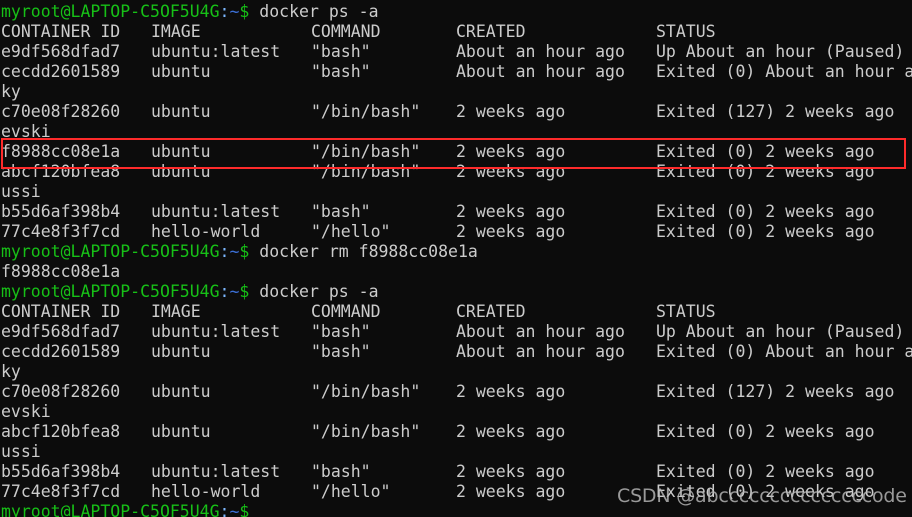 This screenshot has height=517, width=912. What do you see at coordinates (61, 391) in the screenshot?
I see `cell-container-id: c70e08f28260` at bounding box center [61, 391].